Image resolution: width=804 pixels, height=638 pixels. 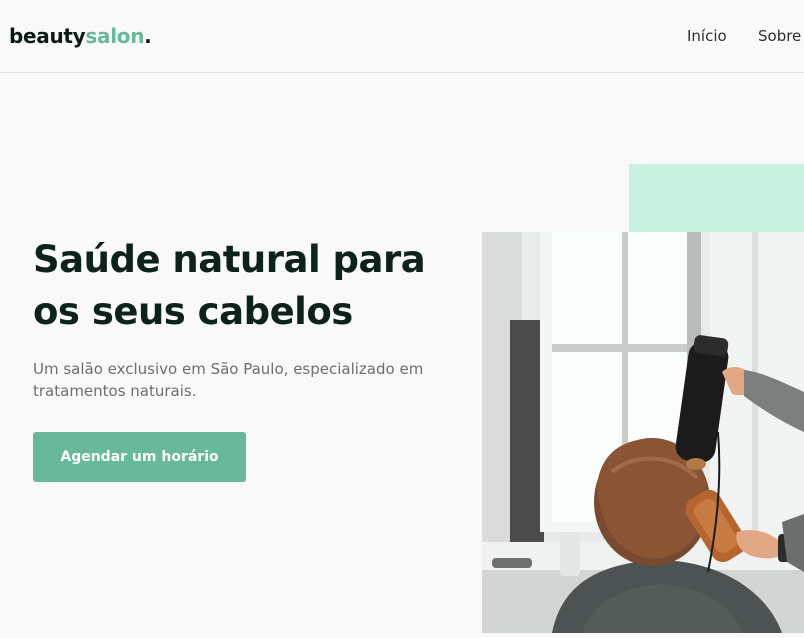 What do you see at coordinates (716, 198) in the screenshot?
I see `decorative-accent-block` at bounding box center [716, 198].